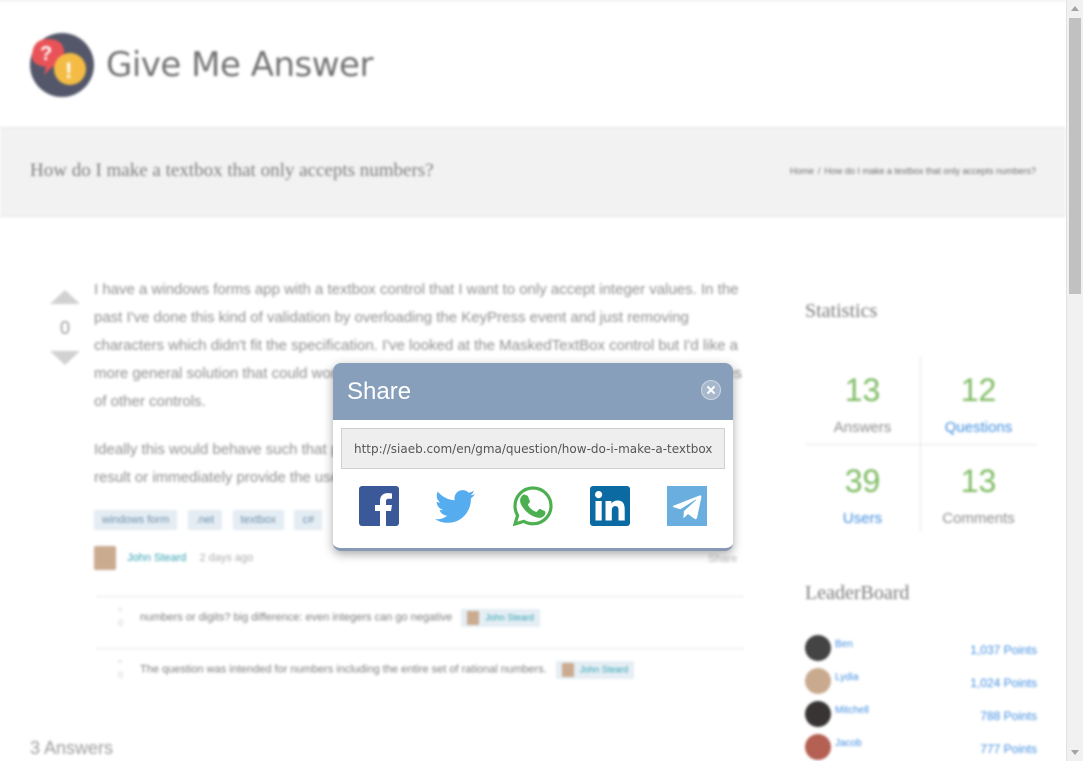 The width and height of the screenshot is (1083, 761). Describe the element at coordinates (687, 506) in the screenshot. I see `telegram-icon` at that location.